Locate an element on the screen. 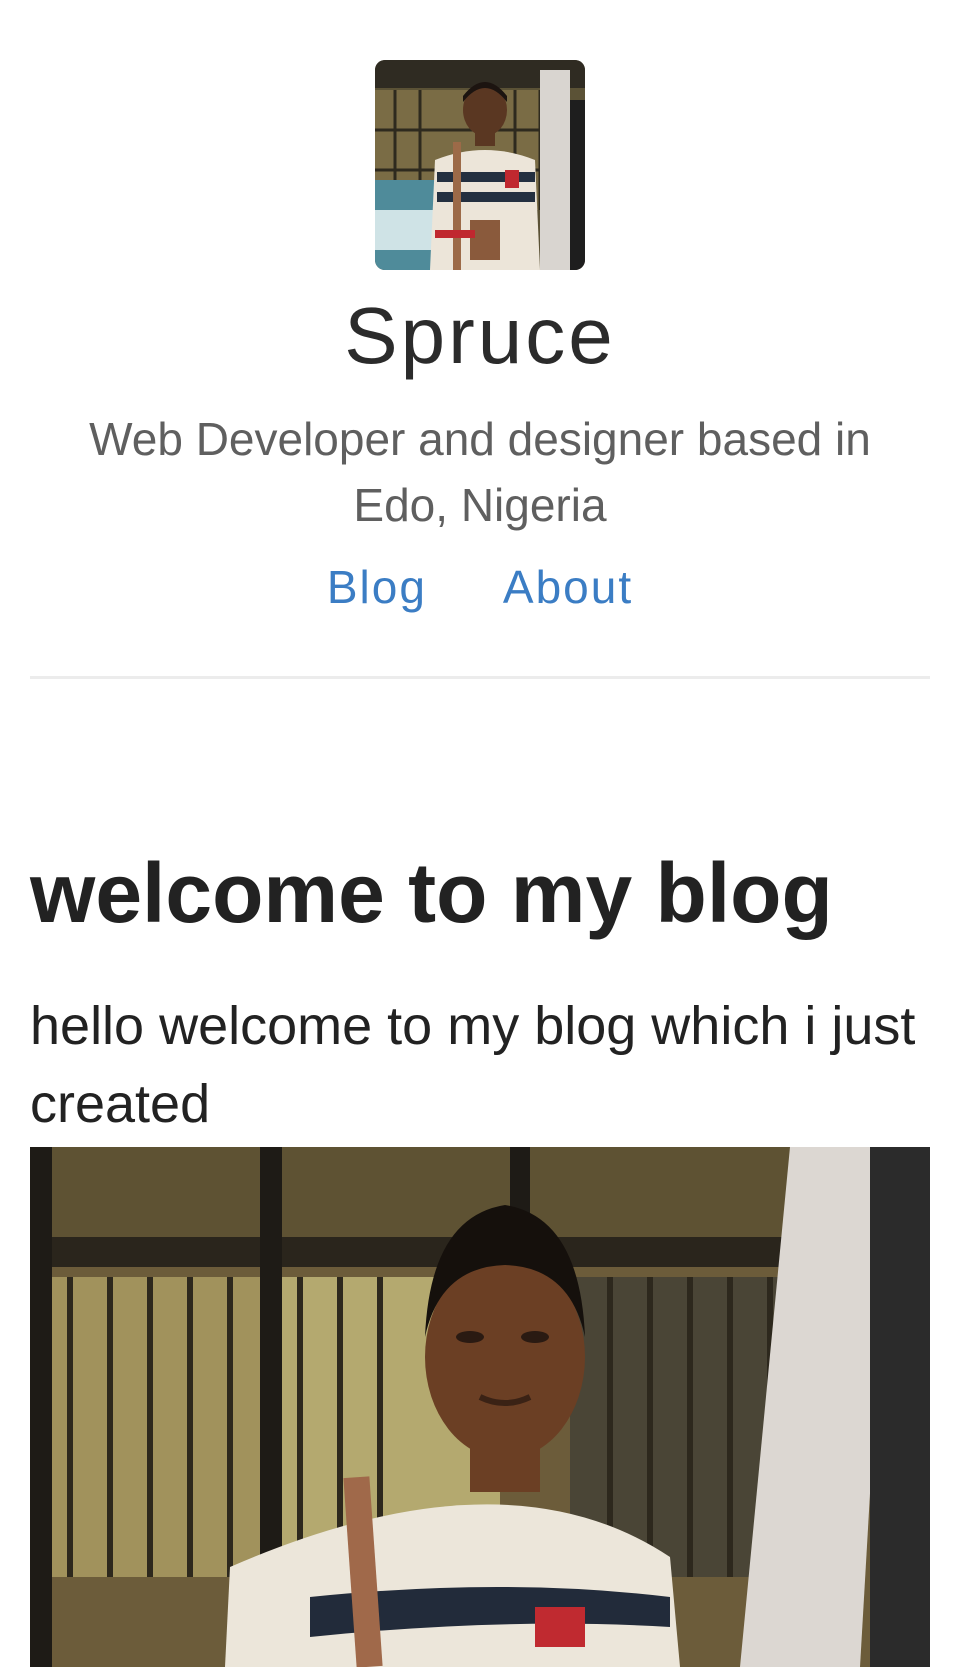 Image resolution: width=960 pixels, height=1674 pixels. nav-link-about: About is located at coordinates (568, 587).